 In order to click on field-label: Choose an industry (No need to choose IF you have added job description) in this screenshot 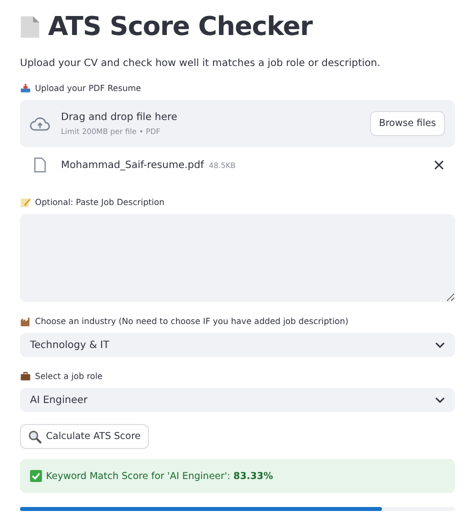, I will do `click(191, 321)`.